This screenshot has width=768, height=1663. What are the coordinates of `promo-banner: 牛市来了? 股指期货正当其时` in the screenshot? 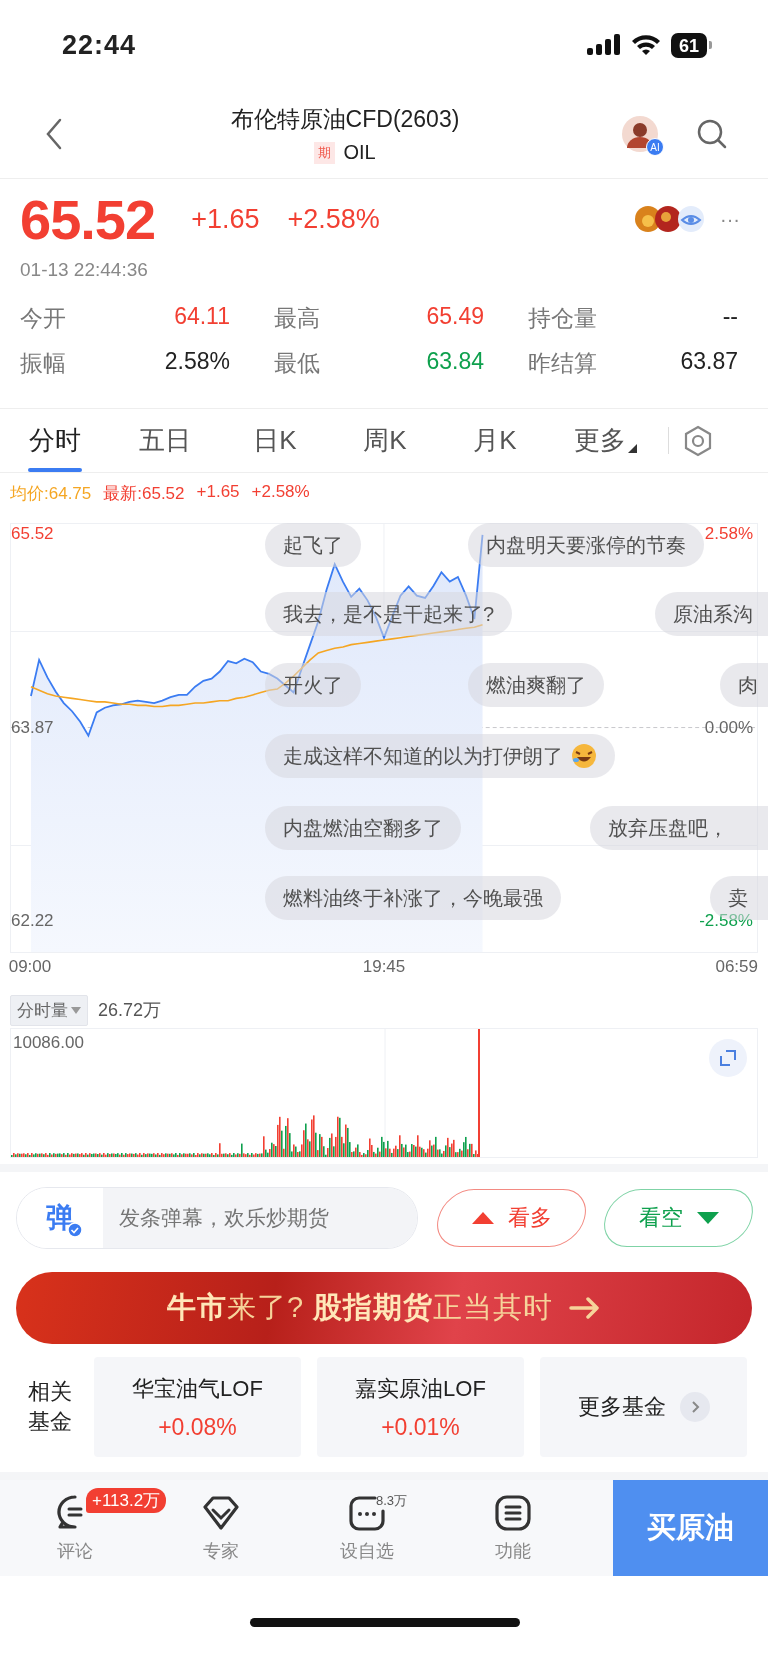 It's located at (384, 1308).